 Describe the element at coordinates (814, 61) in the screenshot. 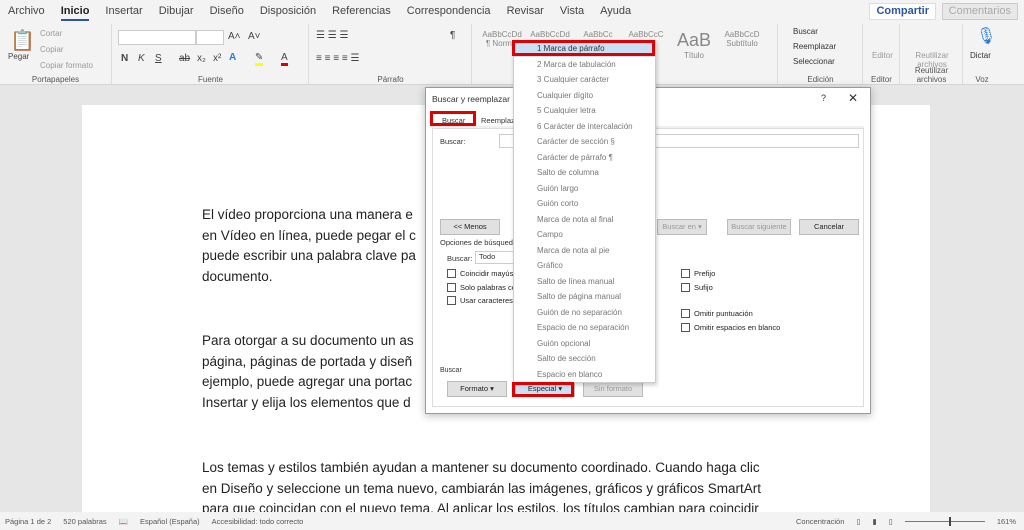

I see `select-button: Seleccionar` at that location.